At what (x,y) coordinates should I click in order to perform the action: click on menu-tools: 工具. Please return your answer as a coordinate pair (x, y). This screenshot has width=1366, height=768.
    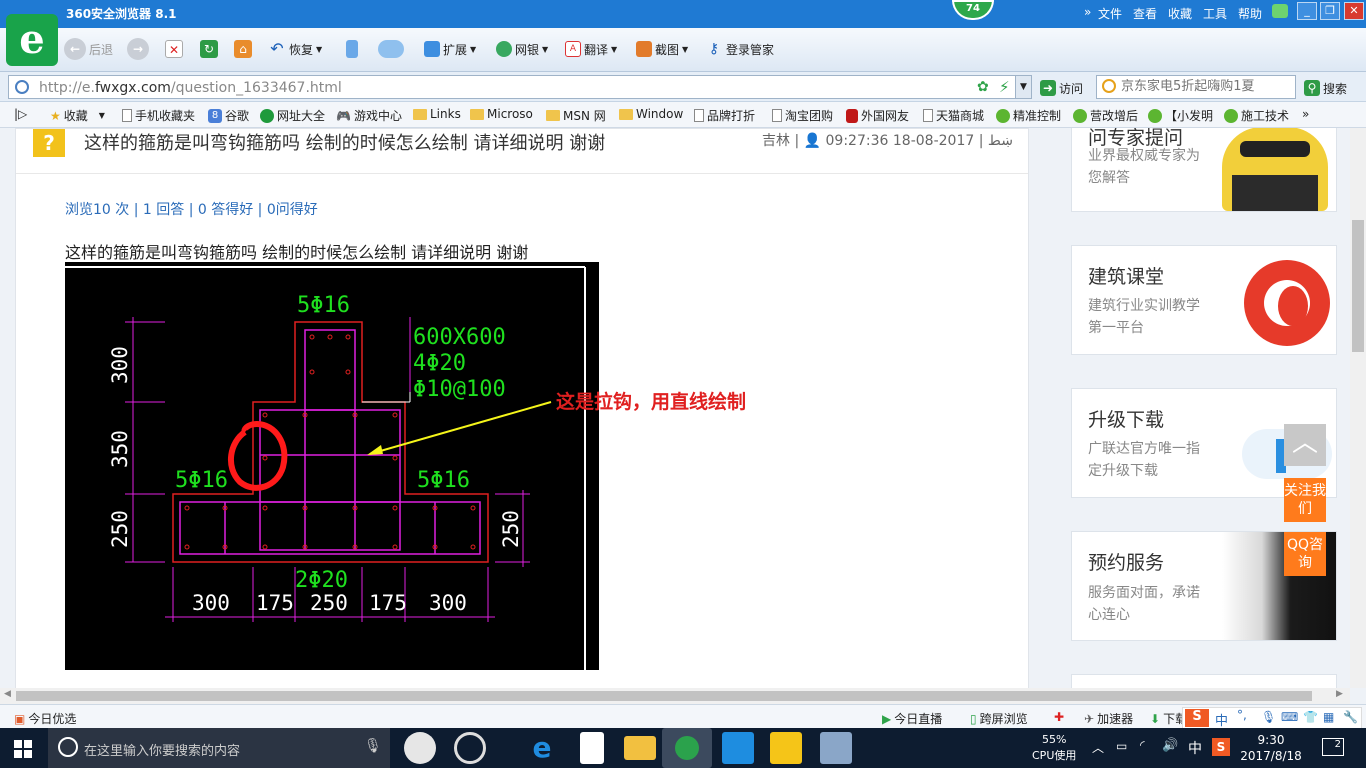
    Looking at the image, I should click on (1215, 13).